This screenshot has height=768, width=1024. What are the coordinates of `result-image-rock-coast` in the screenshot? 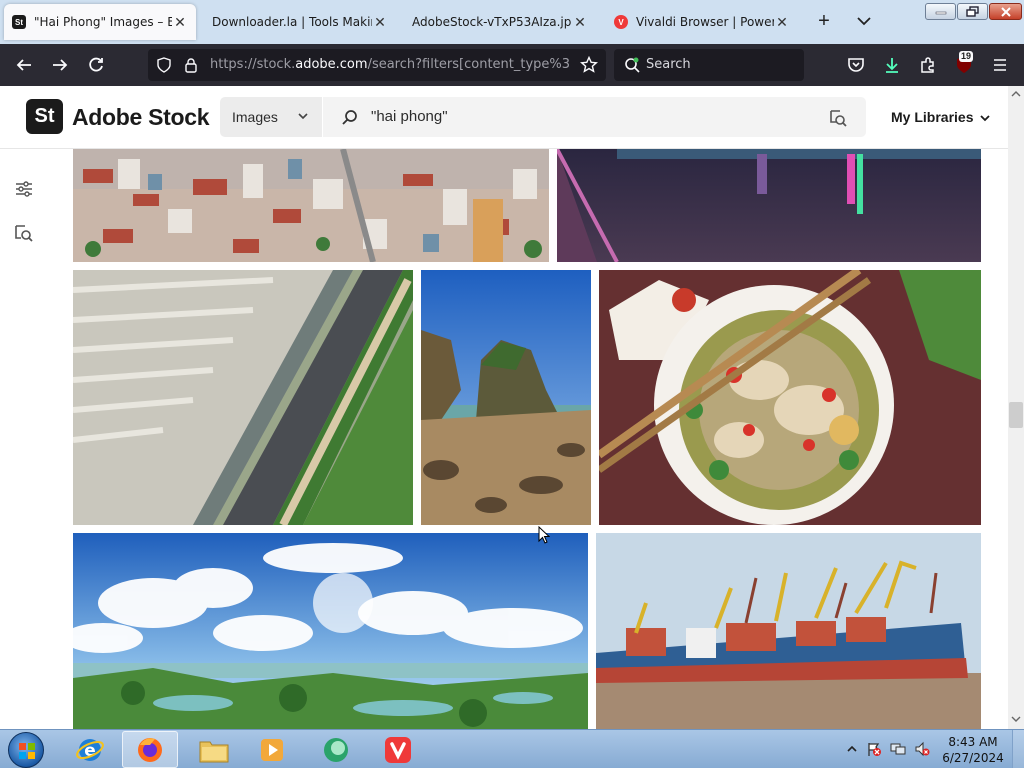 It's located at (506, 397).